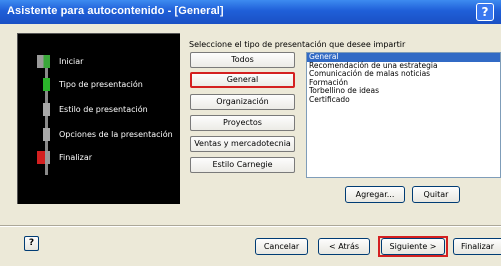 This screenshot has width=501, height=266. Describe the element at coordinates (344, 246) in the screenshot. I see `back-button: < Atrás` at that location.